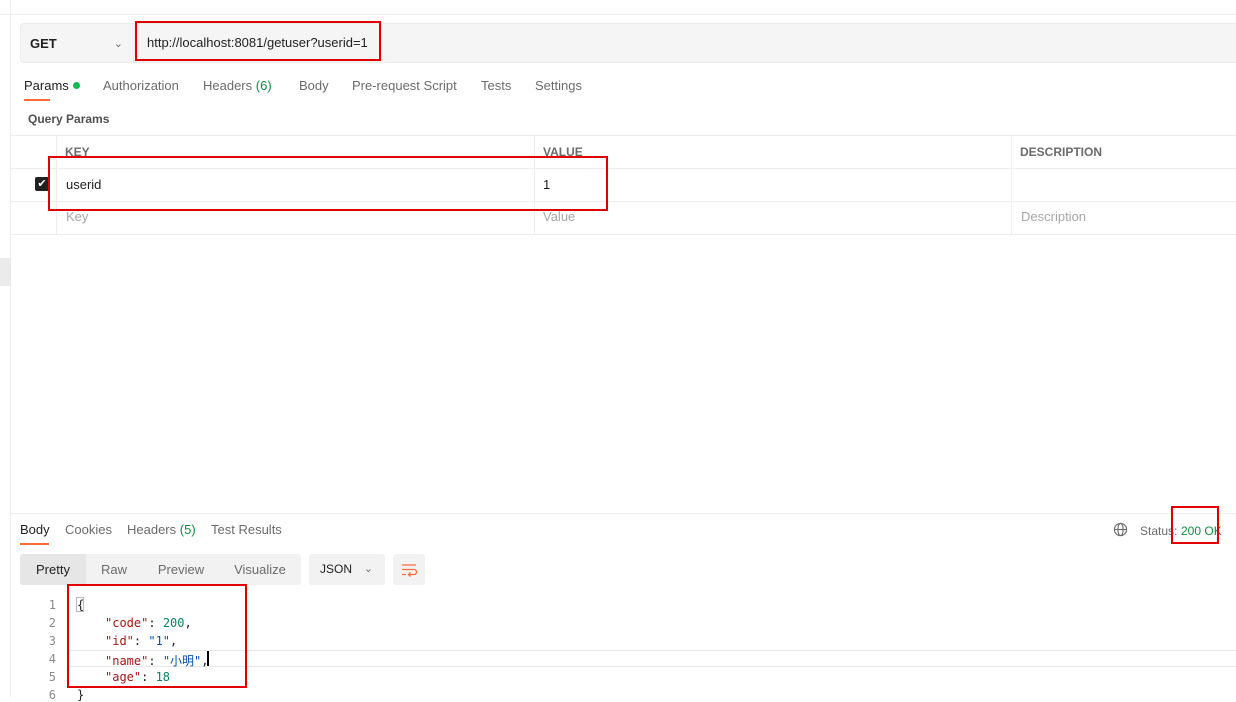 The height and width of the screenshot is (702, 1236). Describe the element at coordinates (496, 85) in the screenshot. I see `tab-tests: Tests` at that location.